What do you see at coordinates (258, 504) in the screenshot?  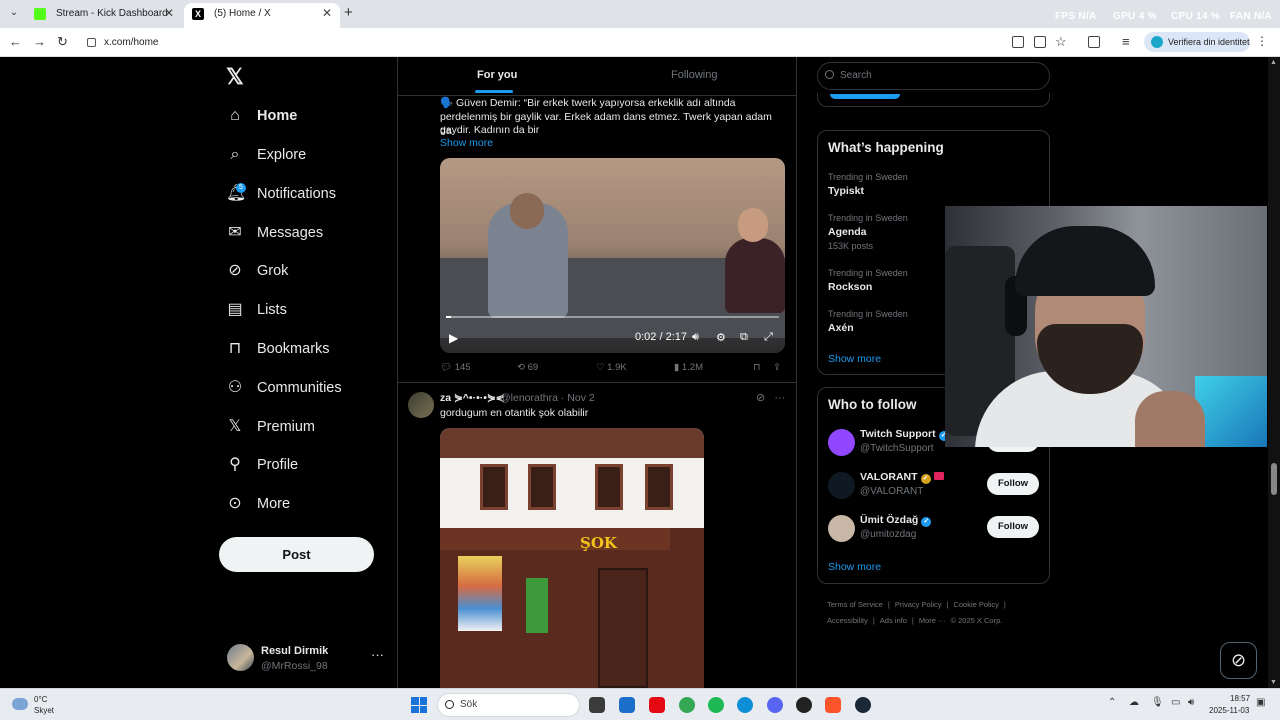 I see `nav-more: ⊙ More` at bounding box center [258, 504].